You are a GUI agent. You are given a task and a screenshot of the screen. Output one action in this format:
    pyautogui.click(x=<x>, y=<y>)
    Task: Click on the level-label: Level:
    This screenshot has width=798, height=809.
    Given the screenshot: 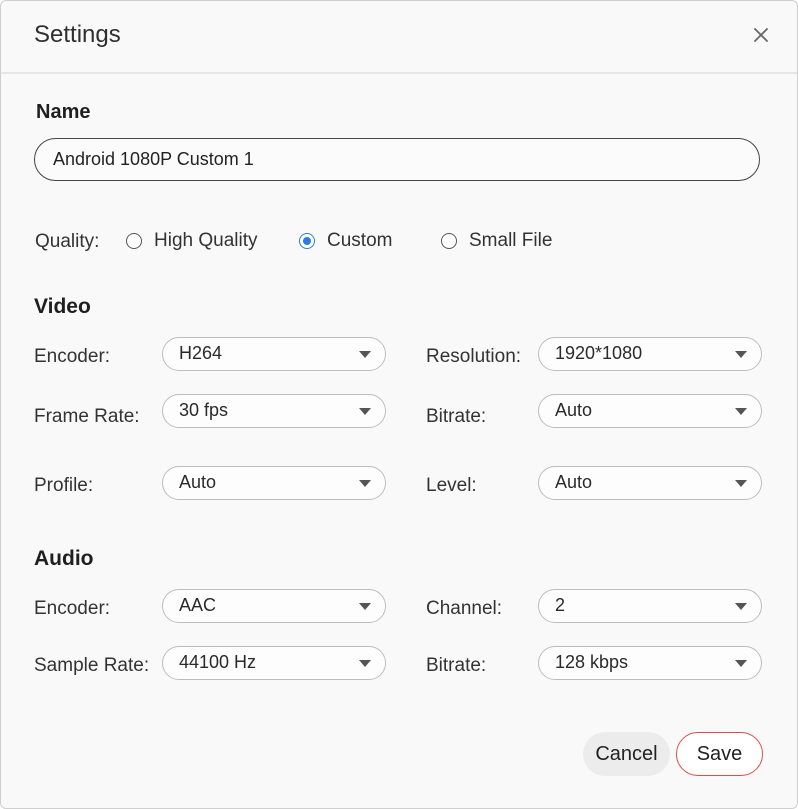 What is the action you would take?
    pyautogui.click(x=451, y=485)
    